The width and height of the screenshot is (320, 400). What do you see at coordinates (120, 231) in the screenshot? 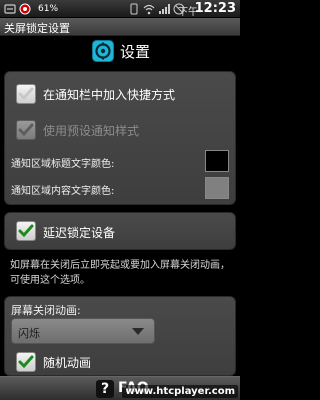
I see `delay-lock-card: 延迟锁定设备` at bounding box center [120, 231].